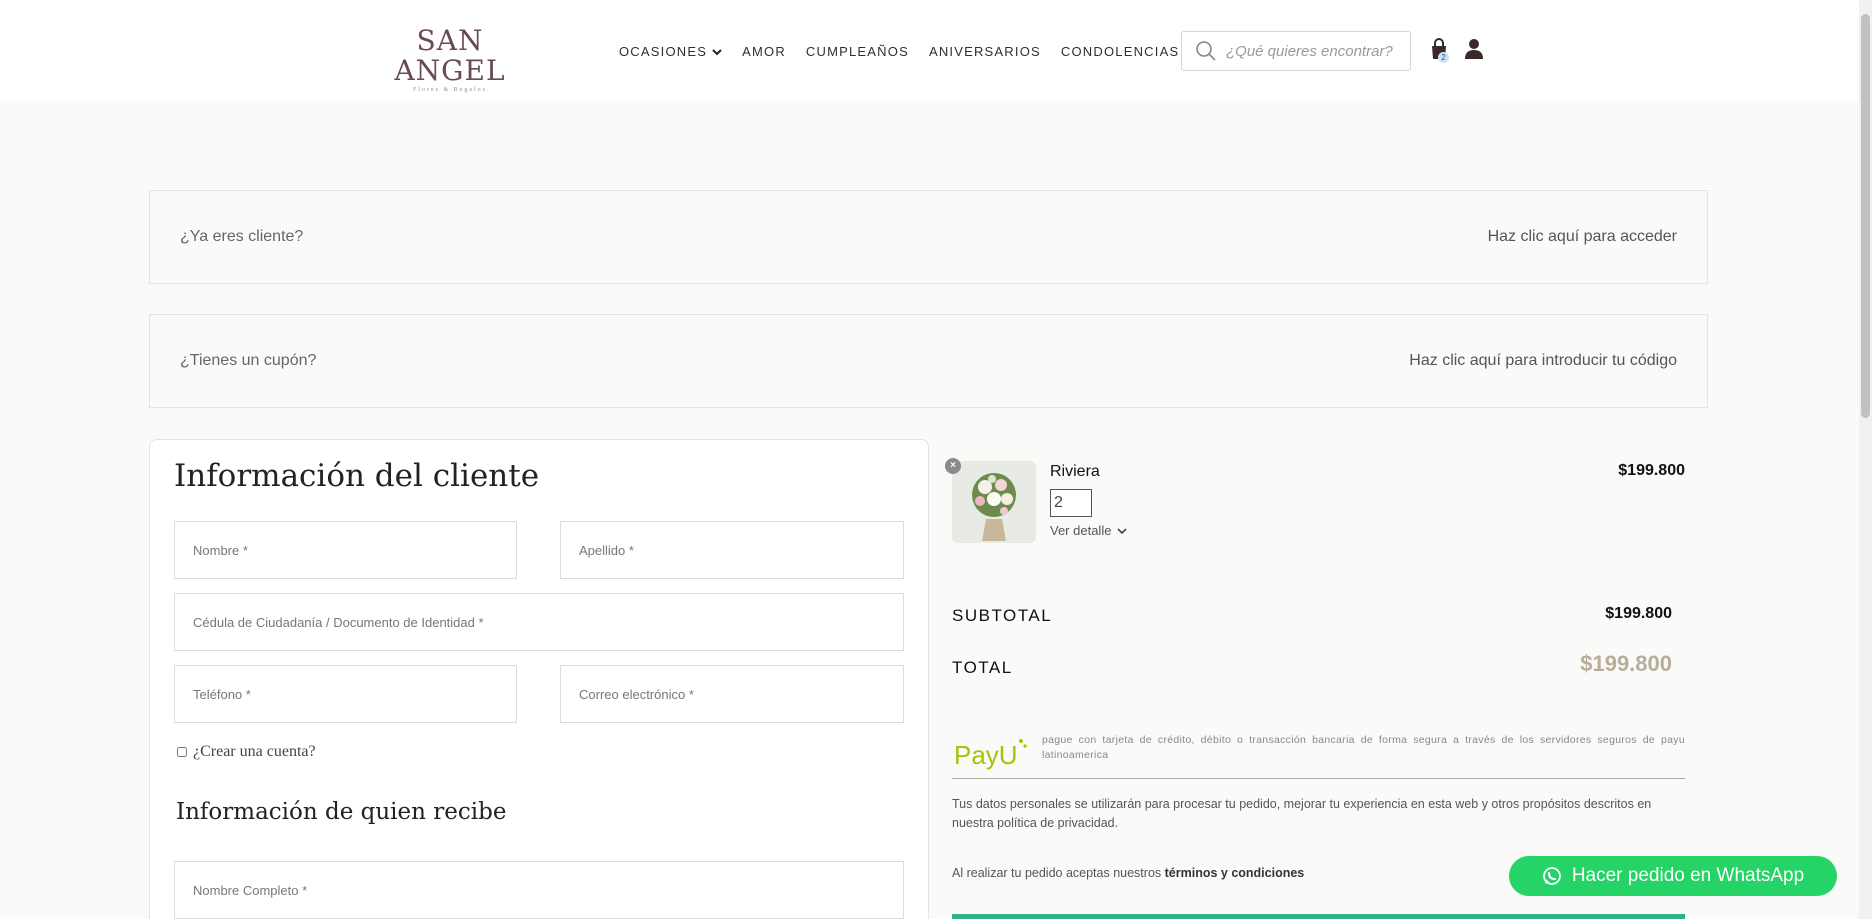 The image size is (1872, 919). What do you see at coordinates (732, 694) in the screenshot?
I see `email-field` at bounding box center [732, 694].